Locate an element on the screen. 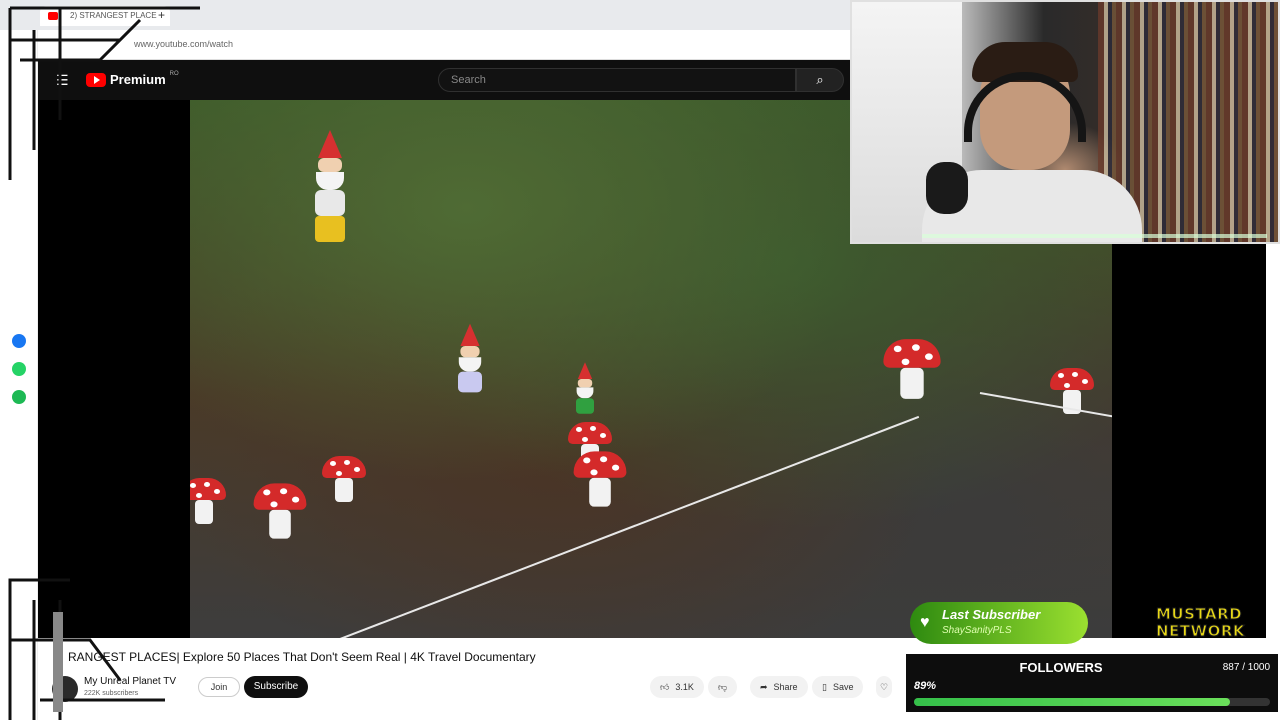  join-button: Join is located at coordinates (219, 687).